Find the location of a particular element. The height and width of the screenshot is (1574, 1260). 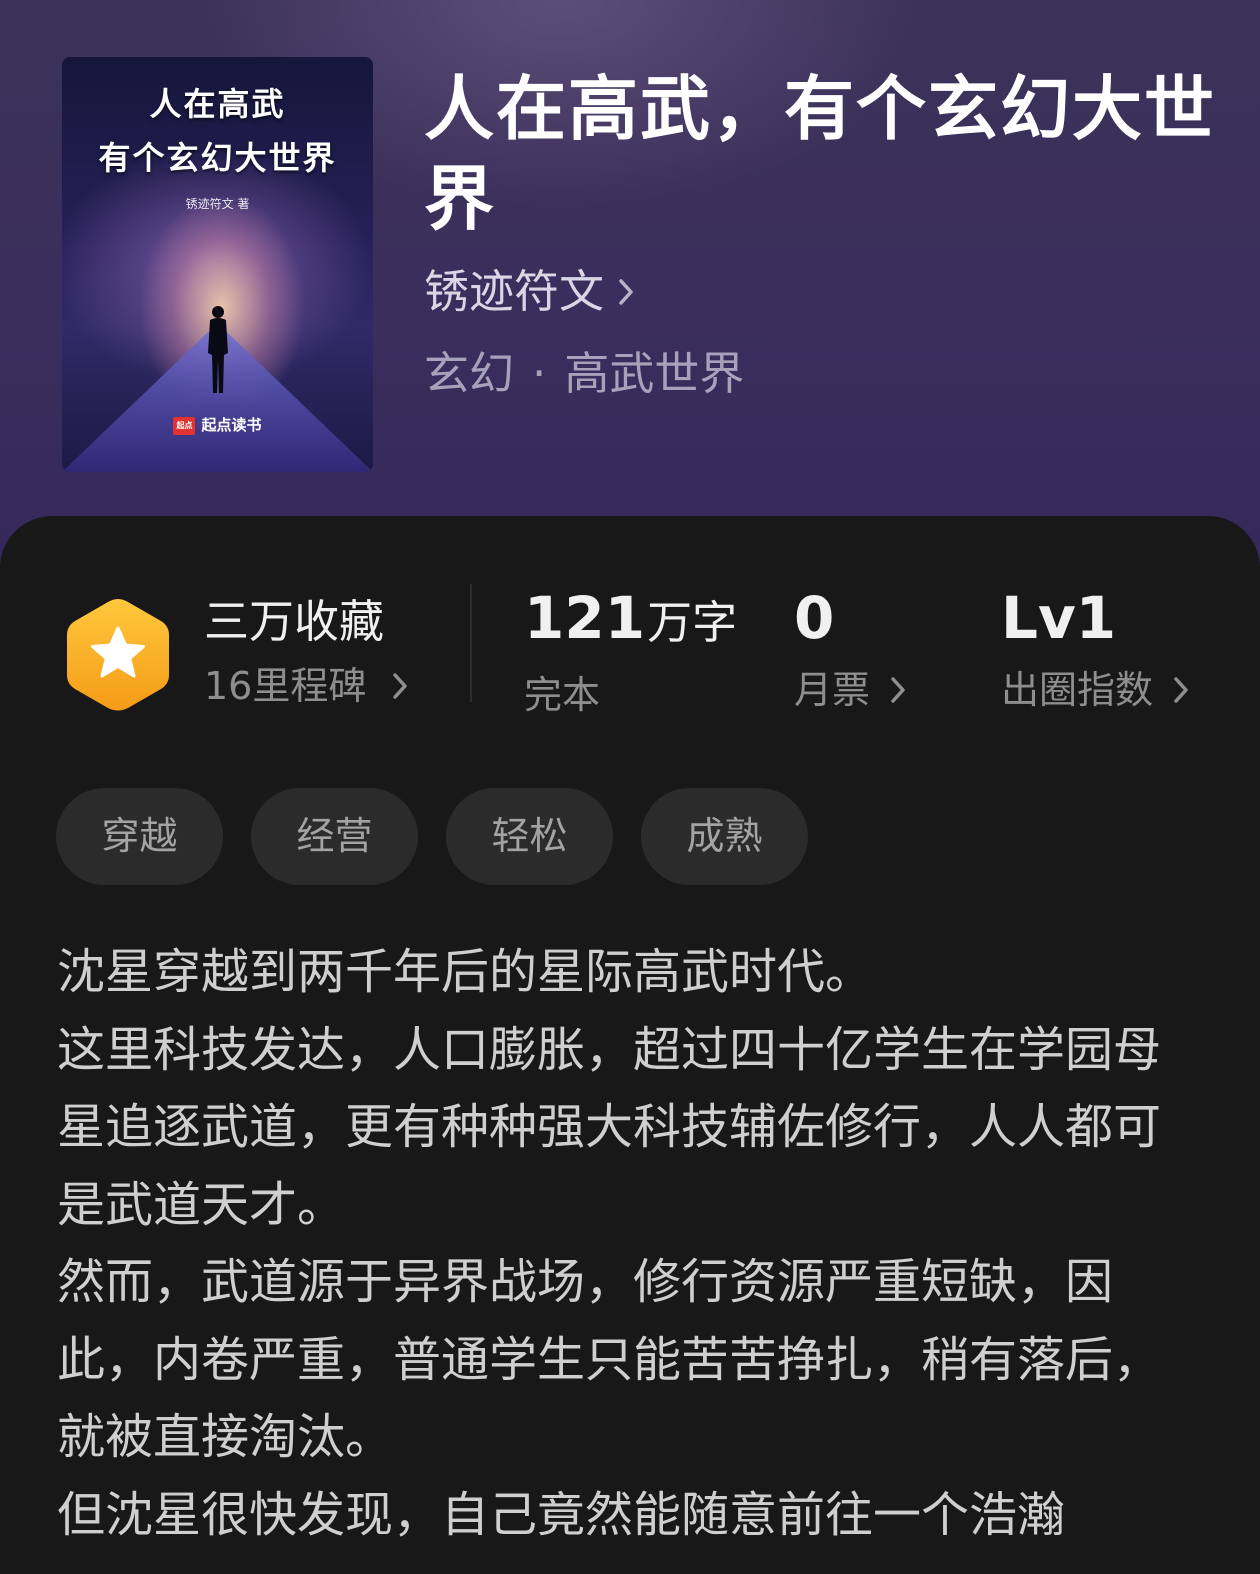

monthly-votes-label: 月票 is located at coordinates (832, 690).